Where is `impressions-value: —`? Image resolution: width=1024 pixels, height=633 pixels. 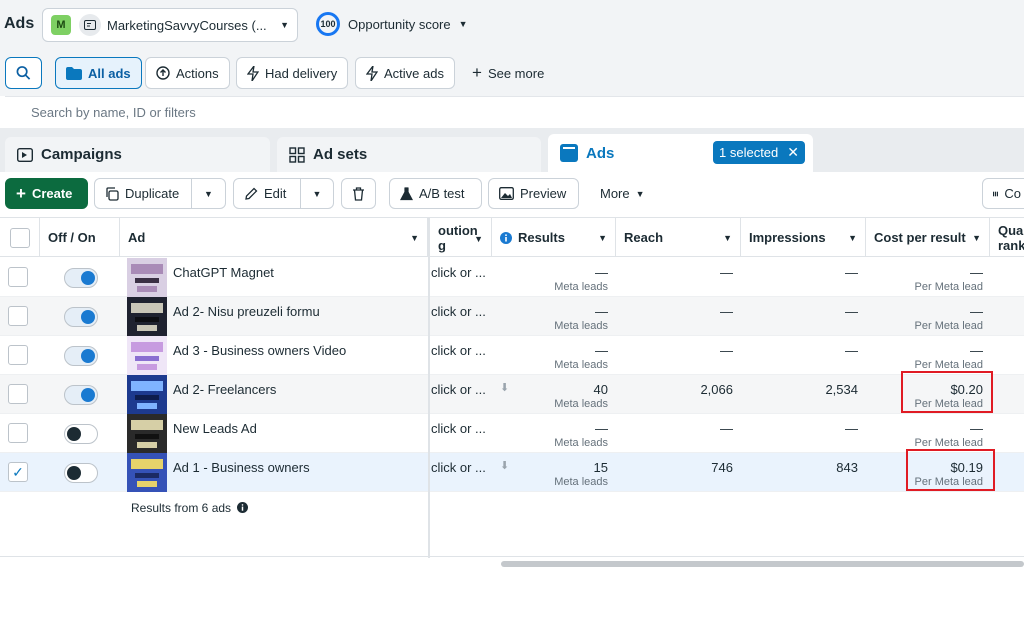
impressions-value: — is located at coordinates (851, 311).